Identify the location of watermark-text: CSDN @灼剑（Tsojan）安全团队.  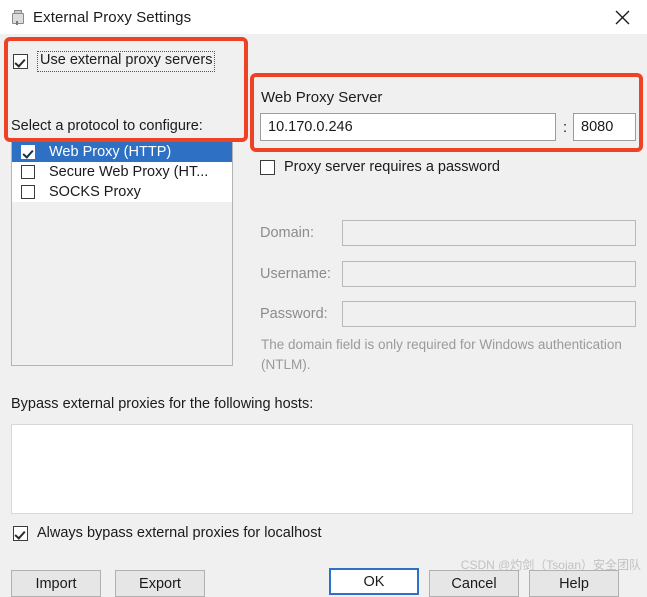
(550, 565).